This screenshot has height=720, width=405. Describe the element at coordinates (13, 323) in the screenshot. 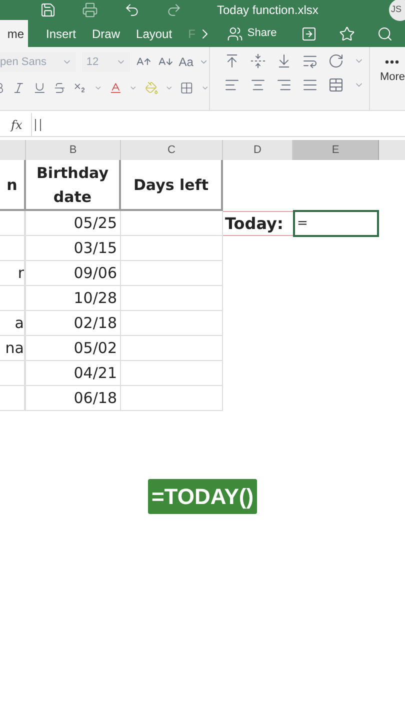

I see `table-cell: a` at that location.